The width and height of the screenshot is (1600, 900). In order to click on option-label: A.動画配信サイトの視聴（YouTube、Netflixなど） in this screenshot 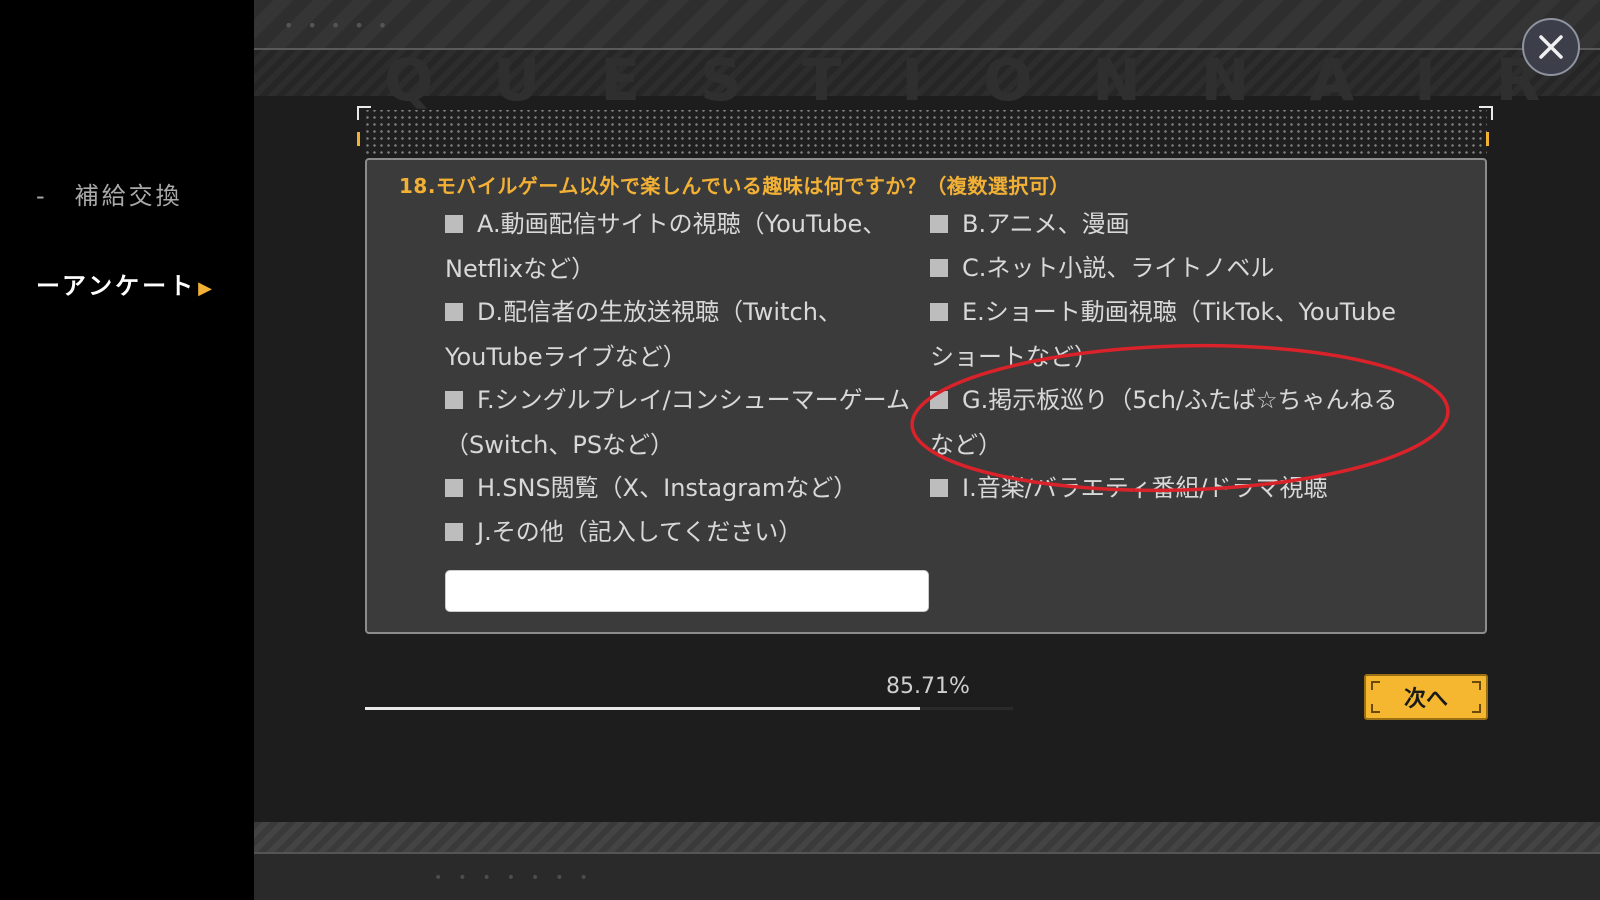, I will do `click(666, 246)`.